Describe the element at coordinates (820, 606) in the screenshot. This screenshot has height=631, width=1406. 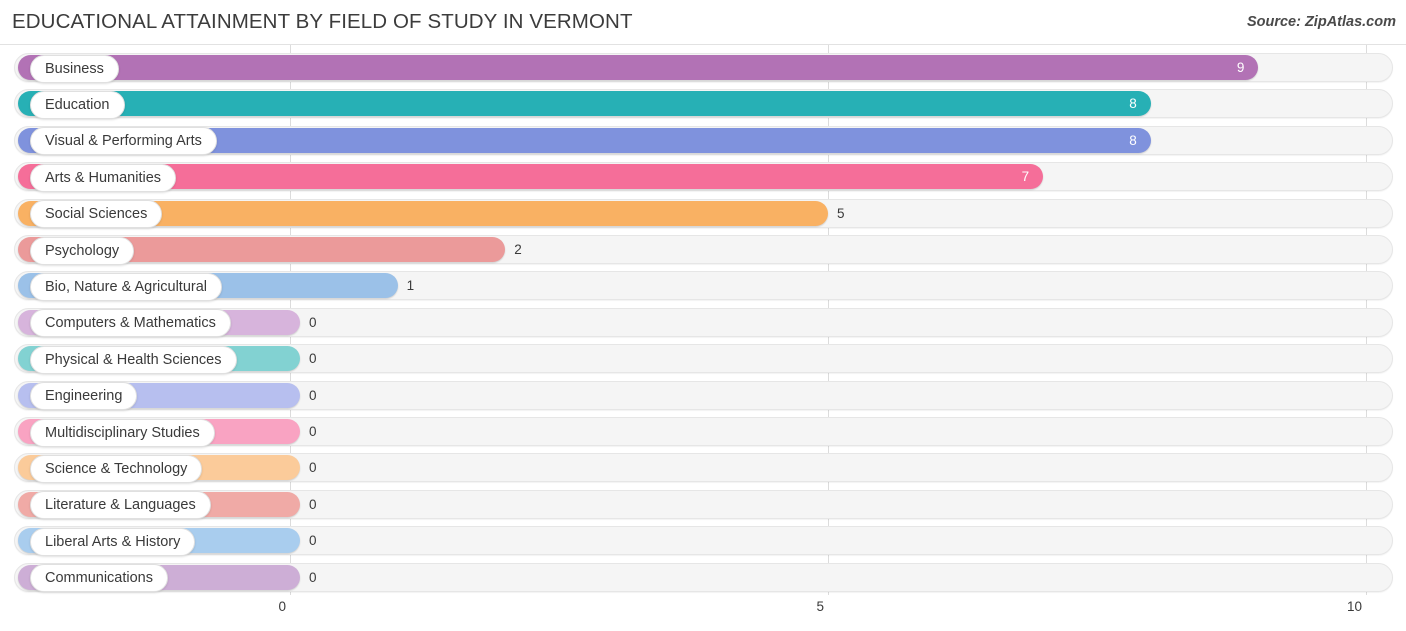
I see `x-axis-tick-label: 5` at that location.